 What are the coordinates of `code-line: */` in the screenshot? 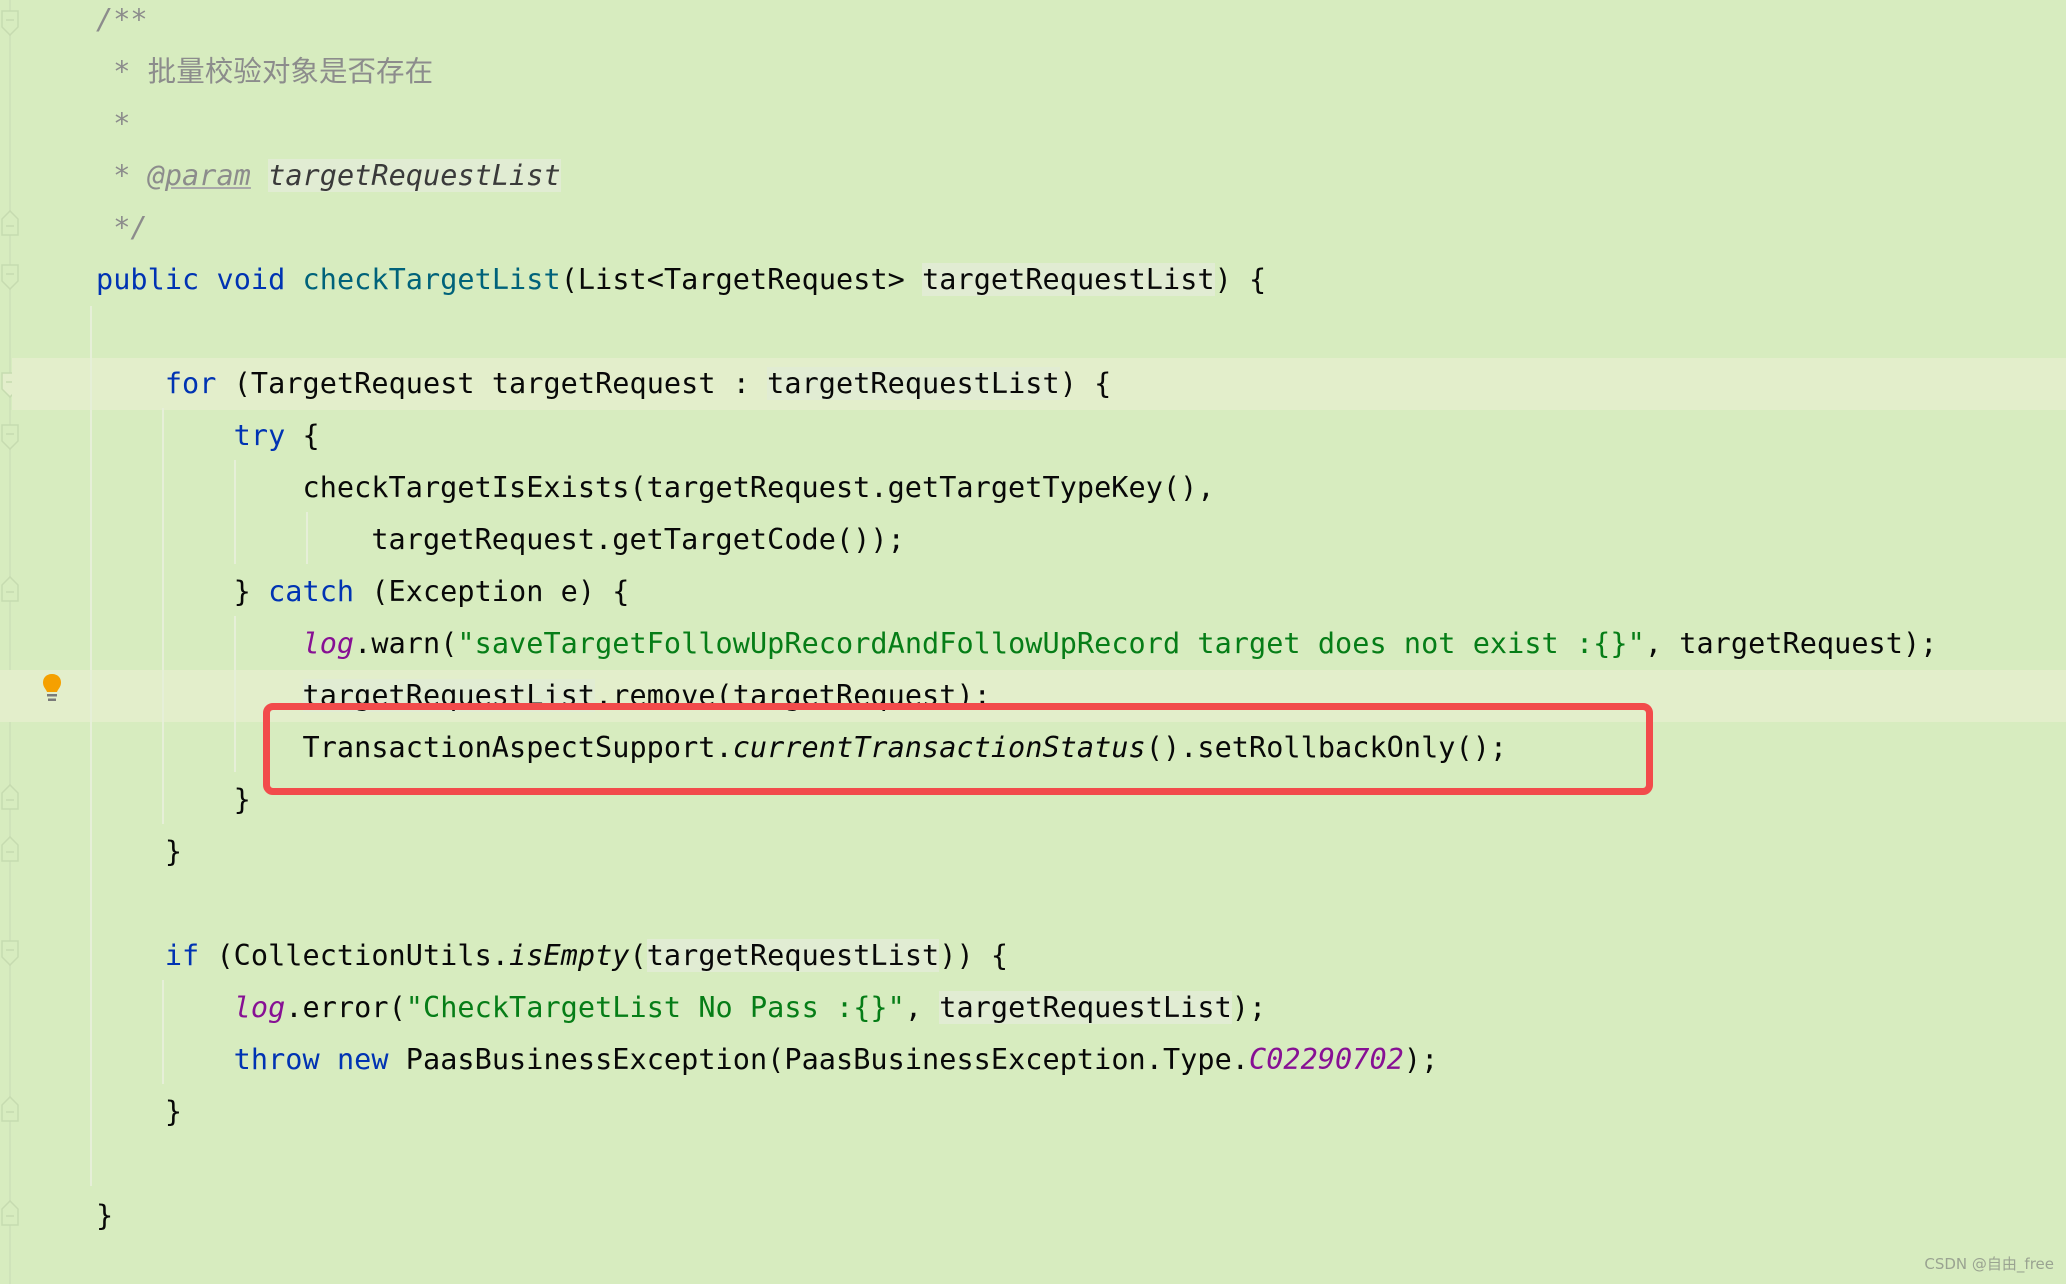 It's located at (1033, 228).